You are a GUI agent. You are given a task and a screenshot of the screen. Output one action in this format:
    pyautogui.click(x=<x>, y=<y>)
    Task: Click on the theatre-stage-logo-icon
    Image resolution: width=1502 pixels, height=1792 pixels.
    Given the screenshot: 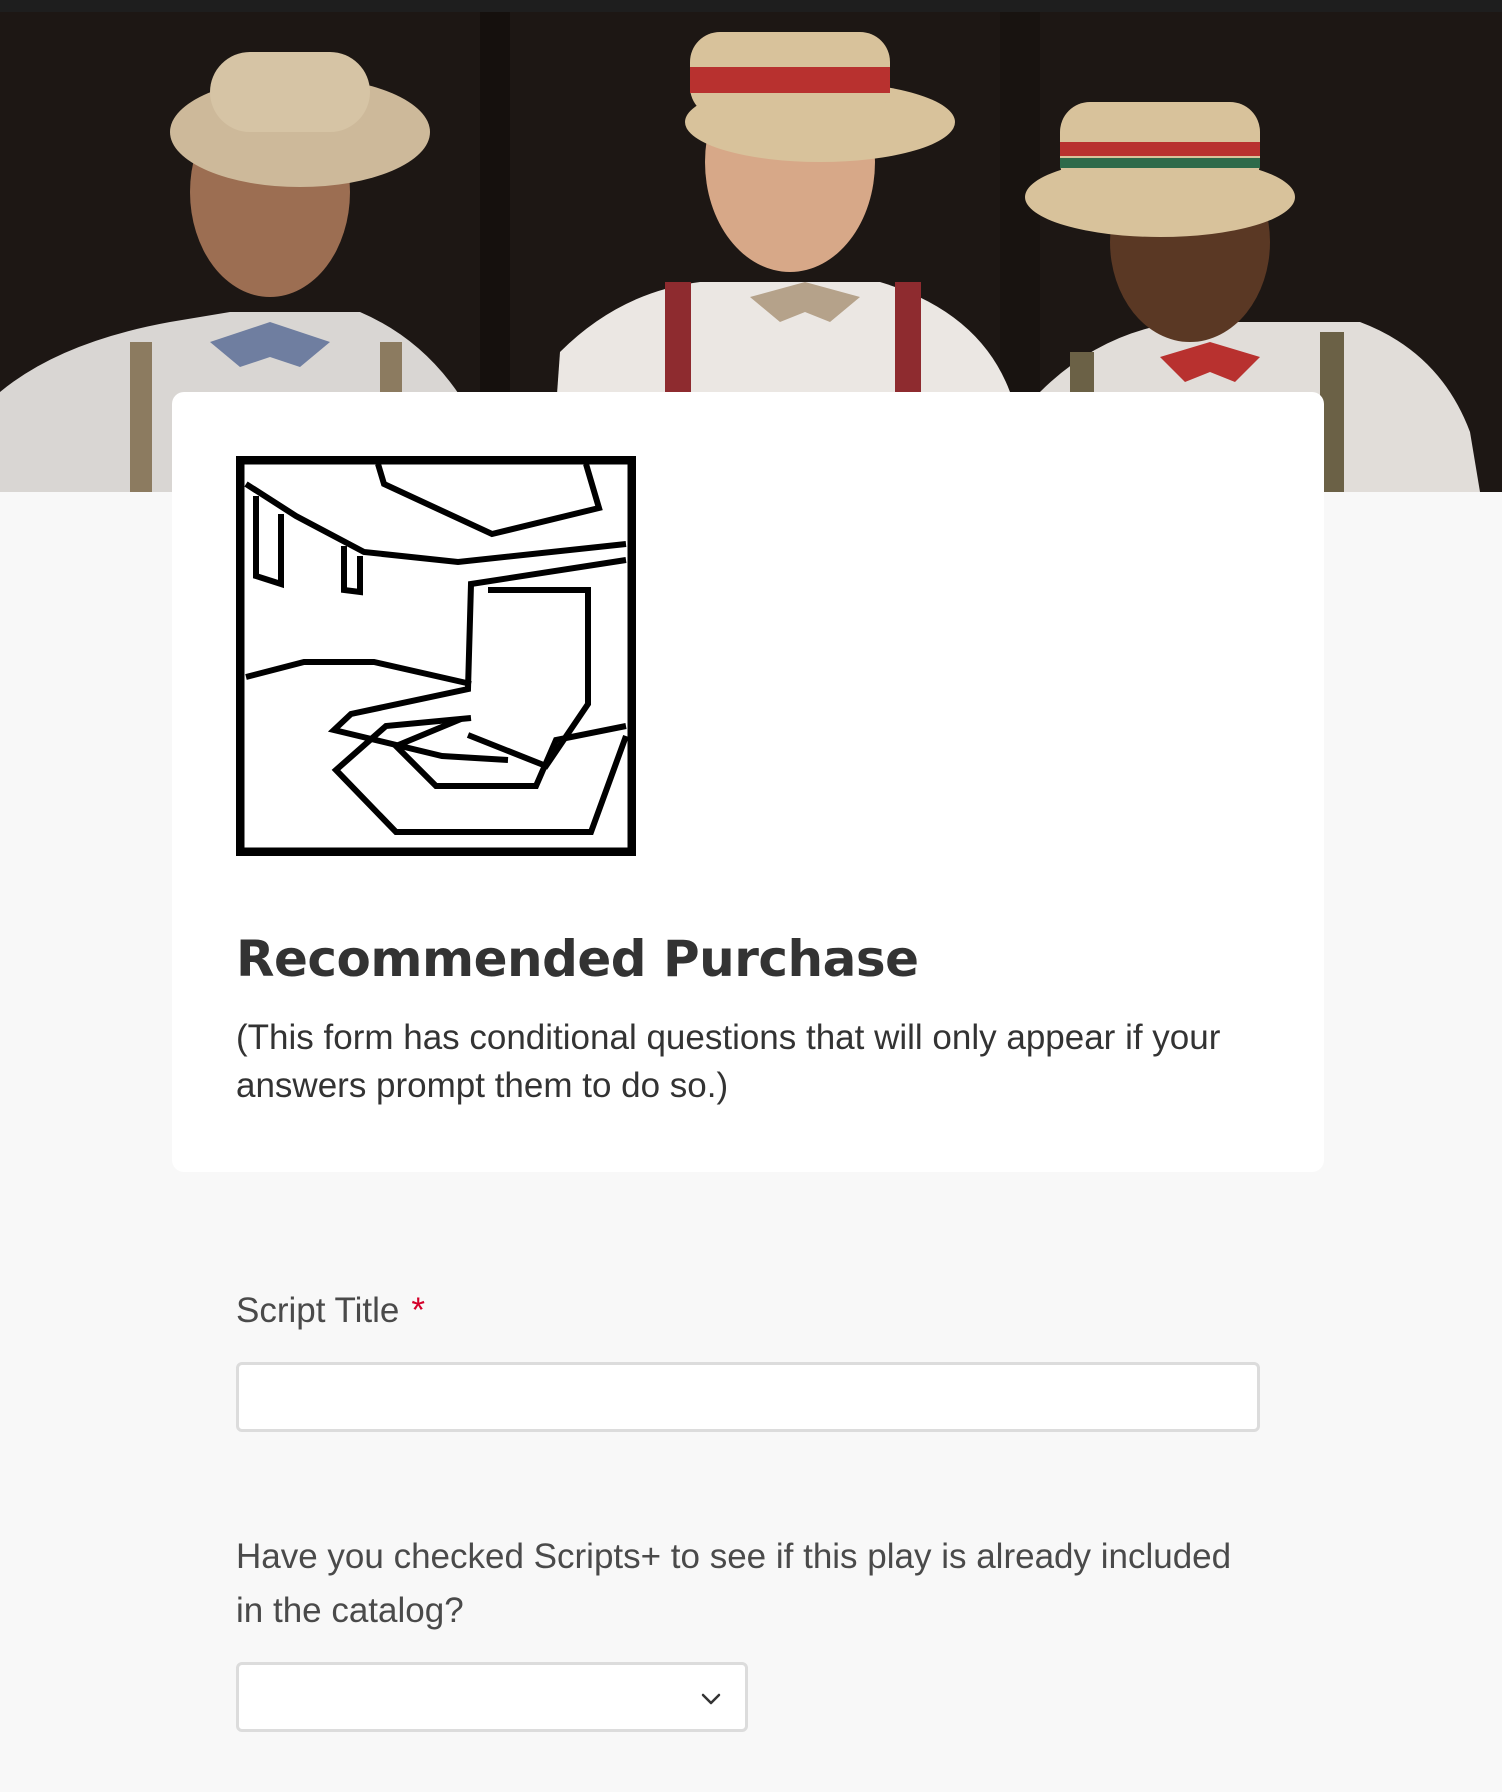 What is the action you would take?
    pyautogui.click(x=436, y=656)
    